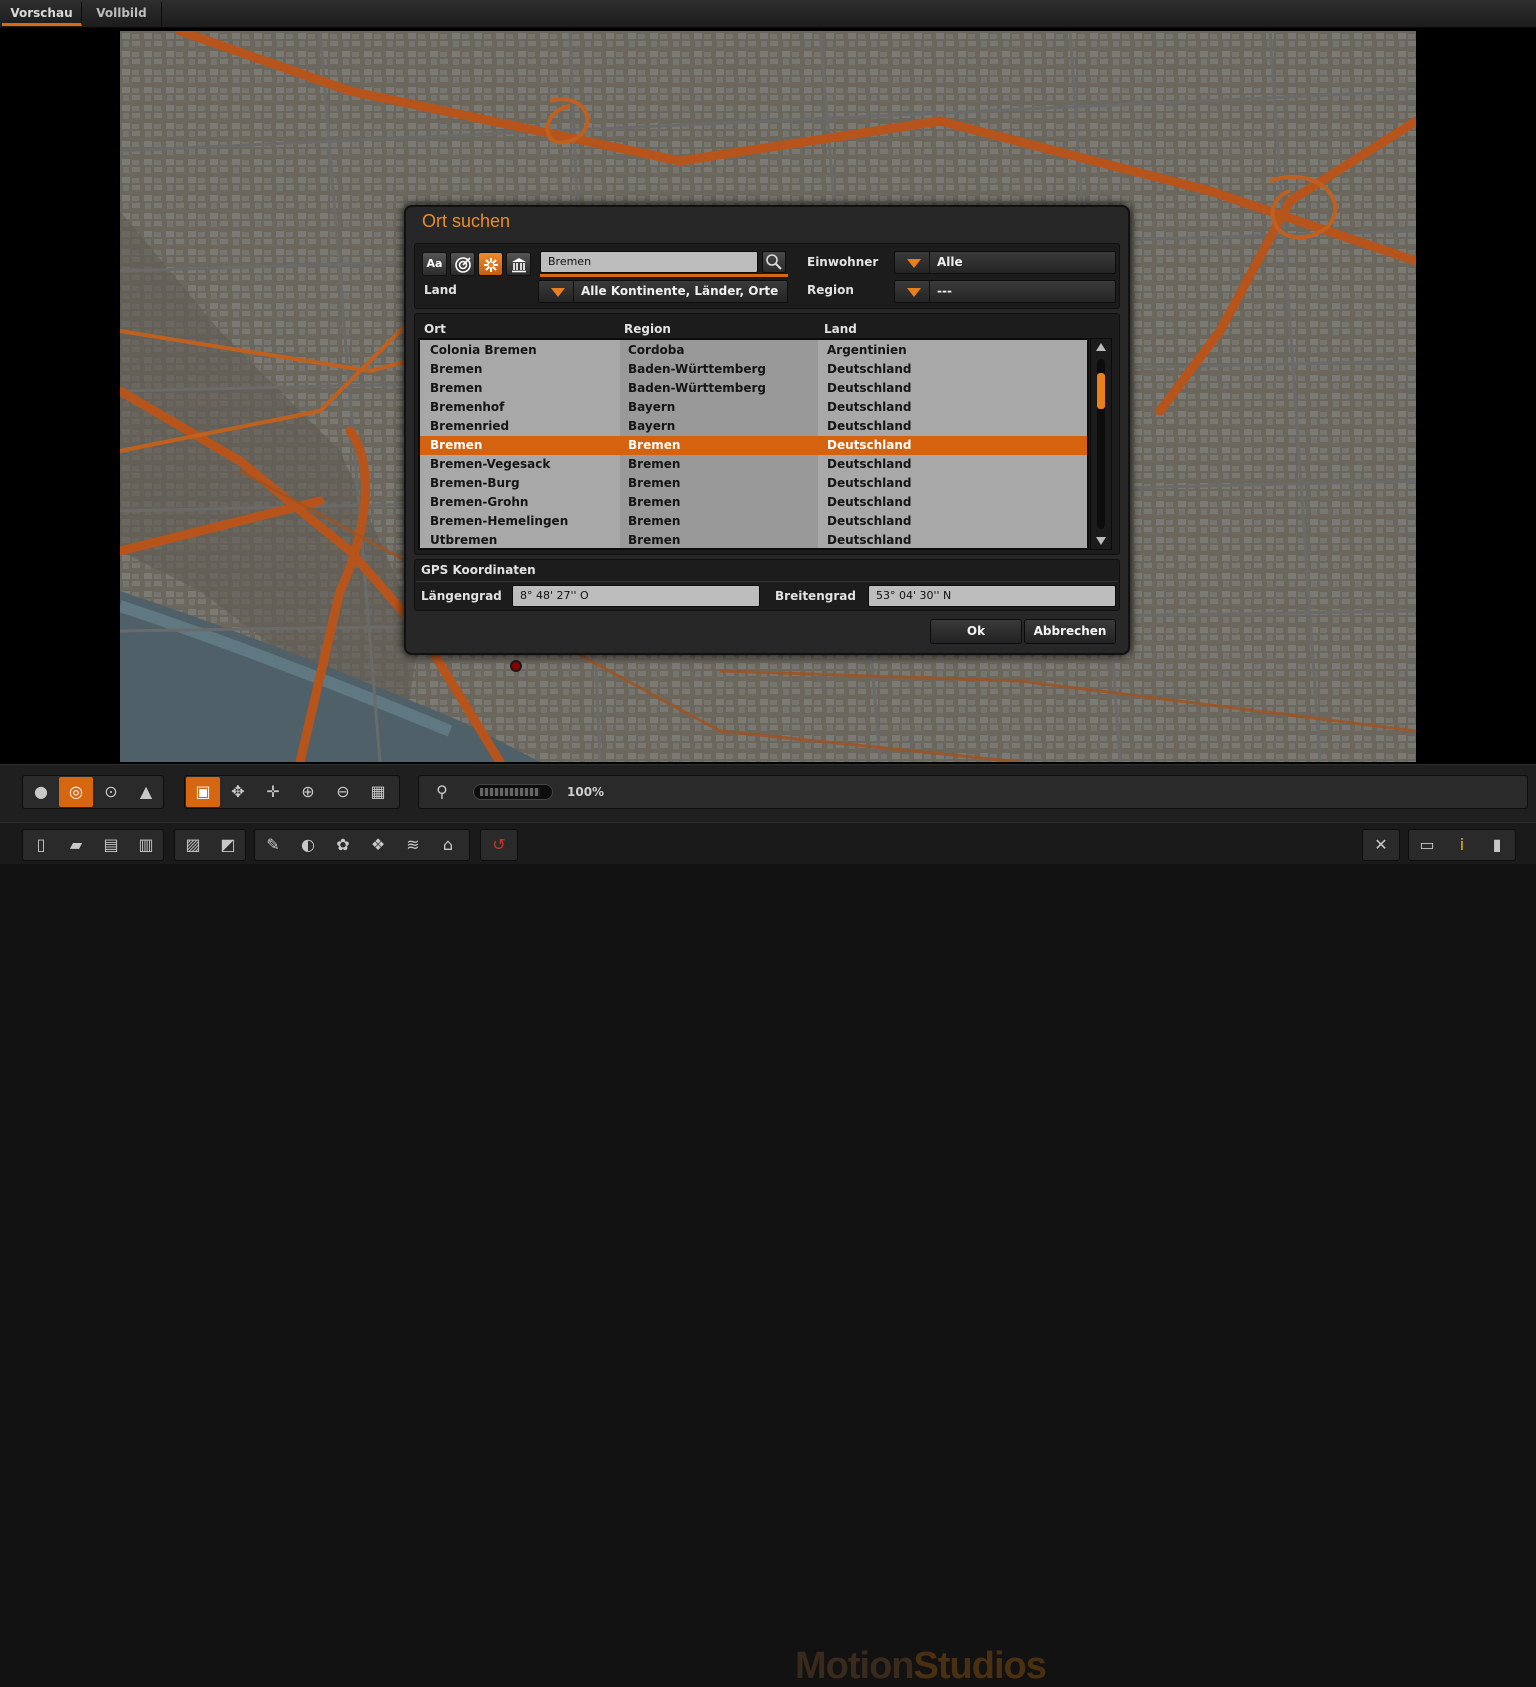 This screenshot has width=1536, height=1687. What do you see at coordinates (378, 845) in the screenshot?
I see `markers-icon: ❖` at bounding box center [378, 845].